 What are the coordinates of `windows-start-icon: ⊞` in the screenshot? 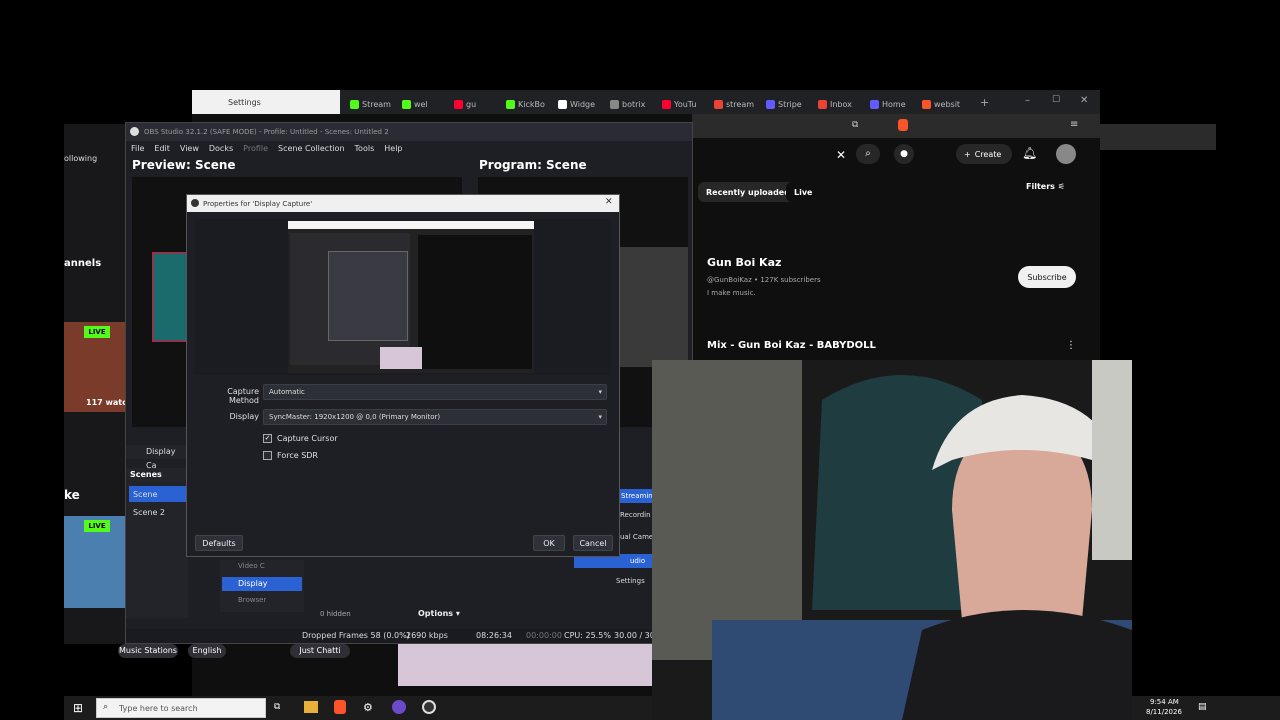 It's located at (78, 708).